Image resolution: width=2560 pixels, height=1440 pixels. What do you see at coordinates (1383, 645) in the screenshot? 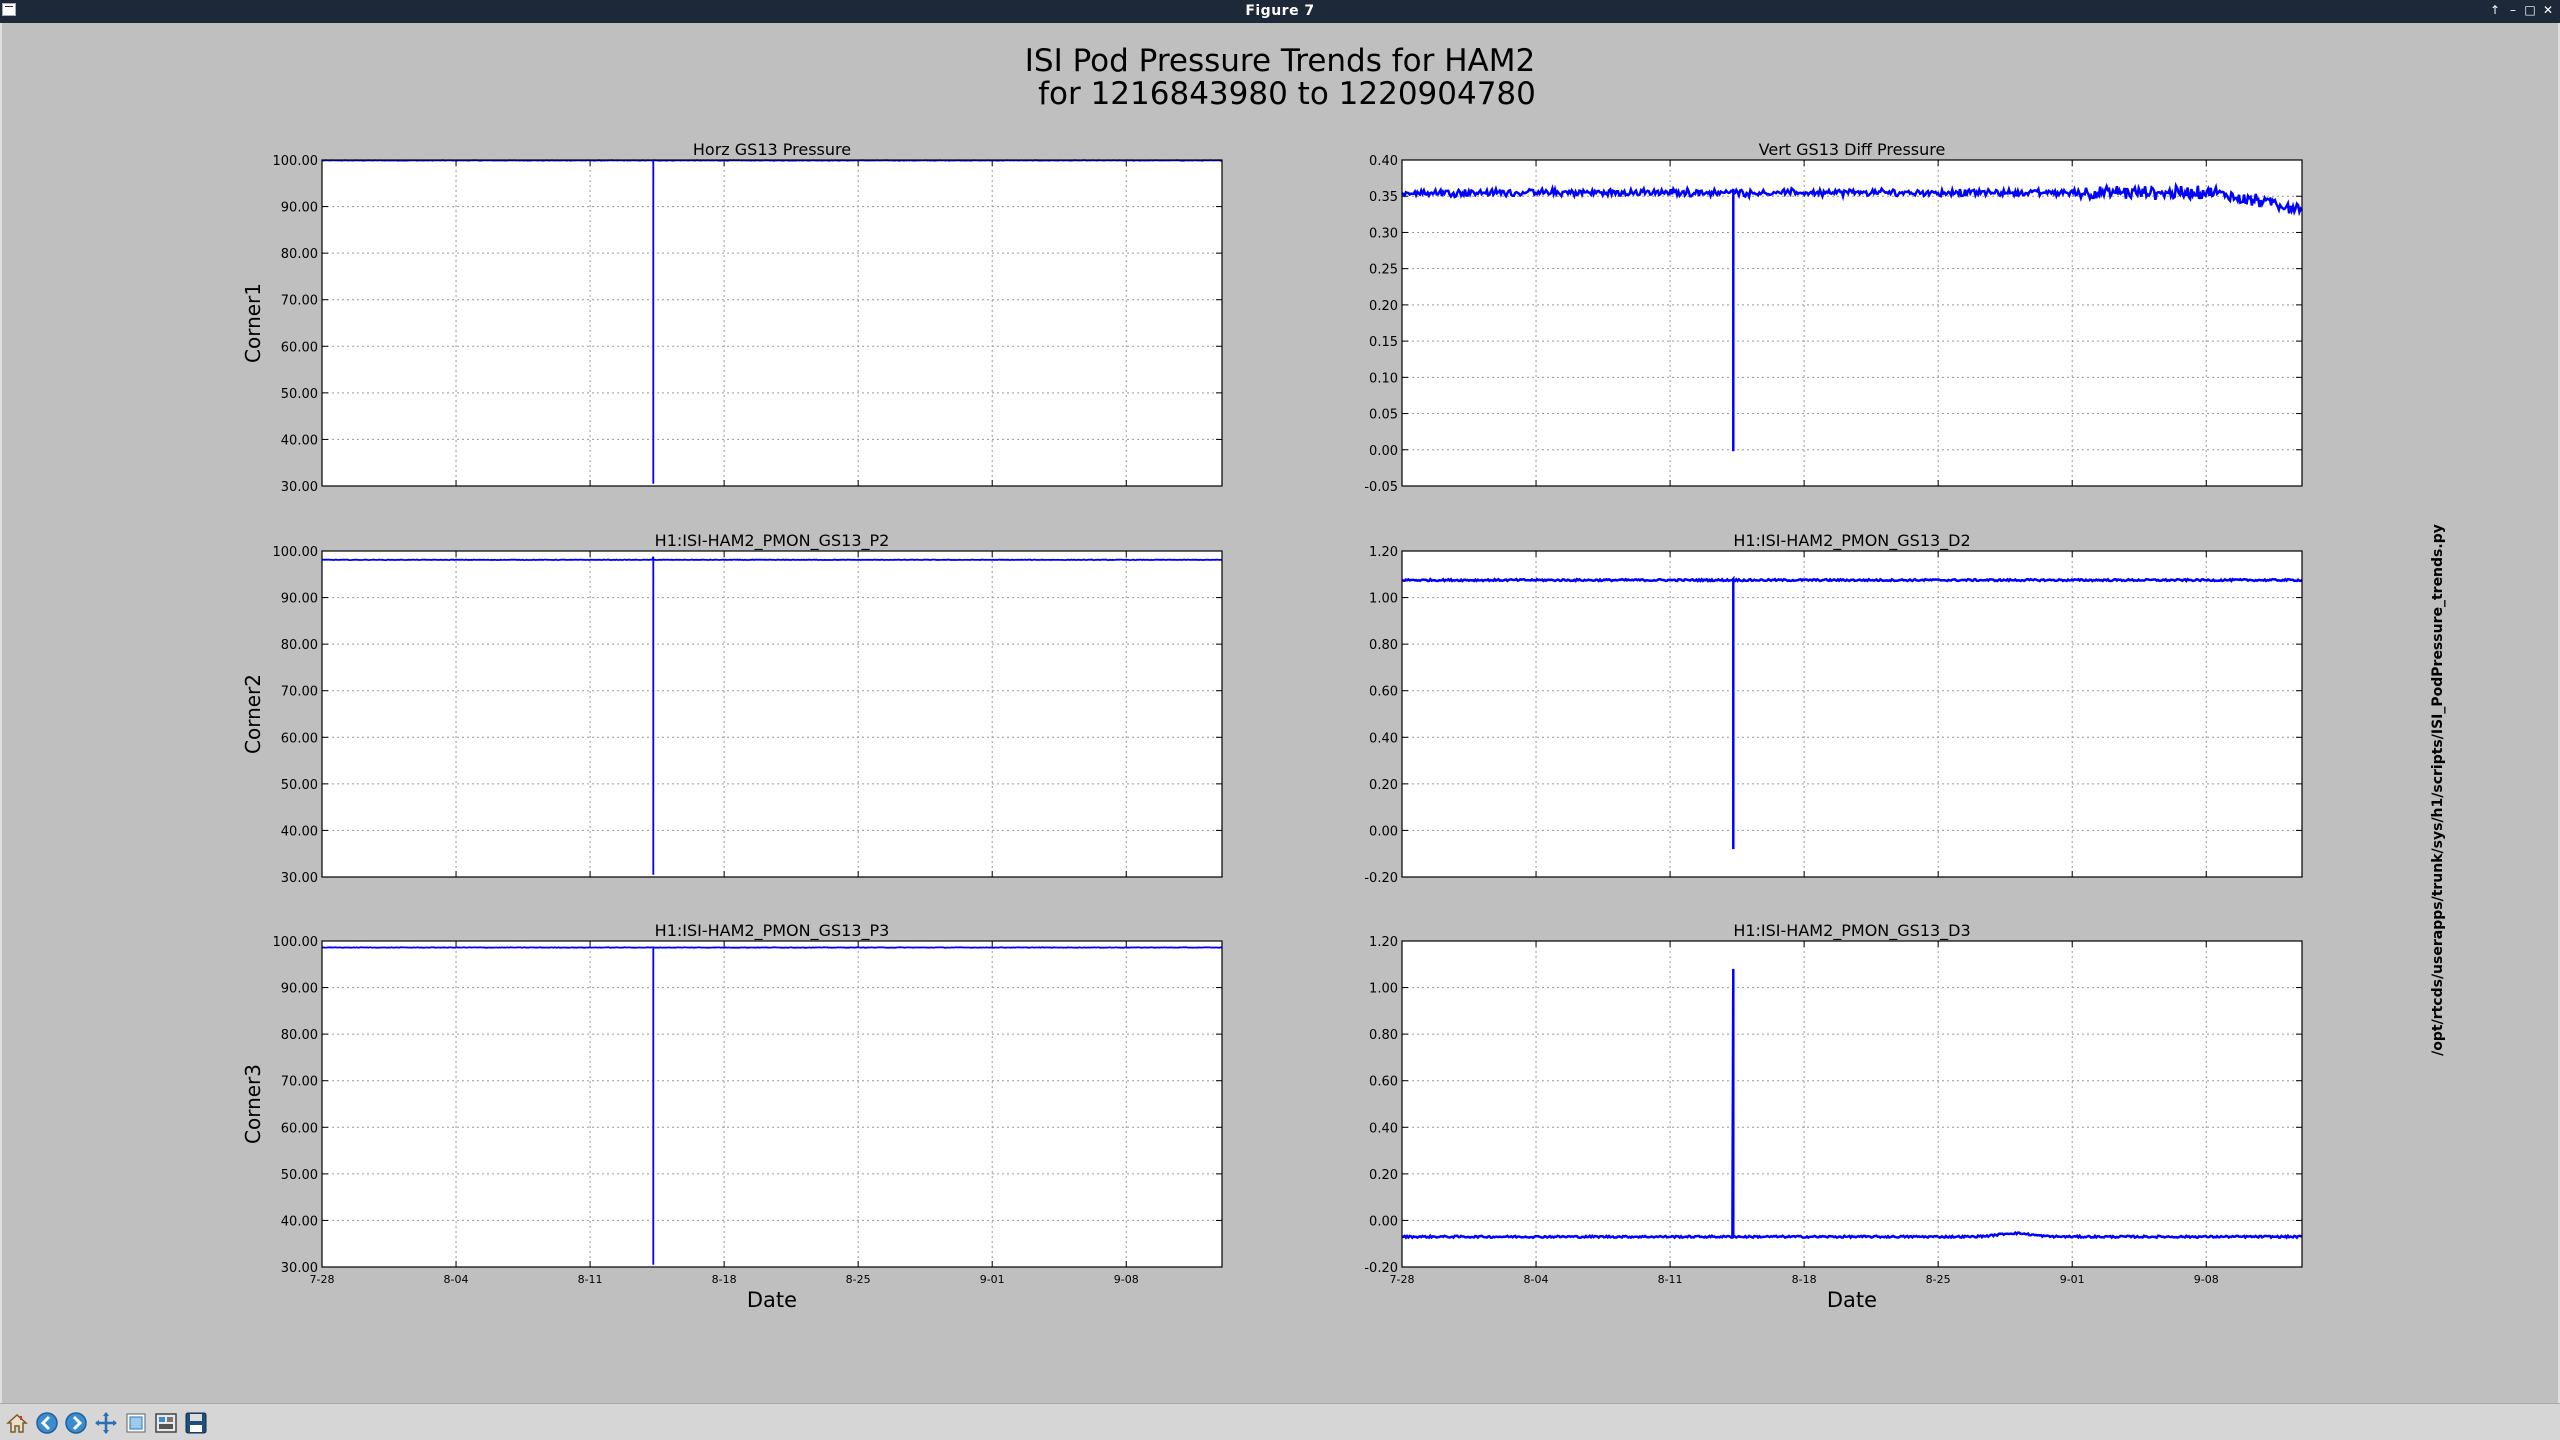
I see `y-tick-label: 0.80` at bounding box center [1383, 645].